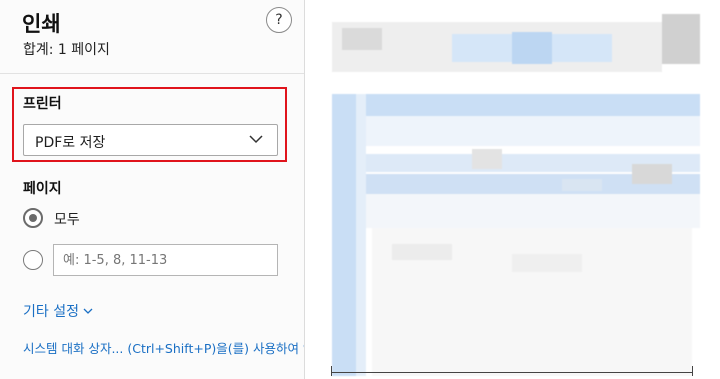 Image resolution: width=720 pixels, height=379 pixels. I want to click on more-settings-label: 기타 설정, so click(51, 312).